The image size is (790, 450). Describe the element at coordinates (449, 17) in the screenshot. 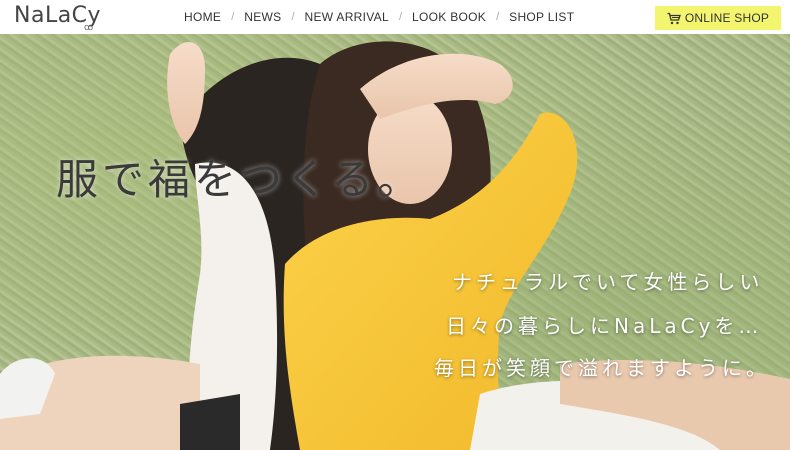

I see `nav-look-book: LOOK BOOK` at that location.